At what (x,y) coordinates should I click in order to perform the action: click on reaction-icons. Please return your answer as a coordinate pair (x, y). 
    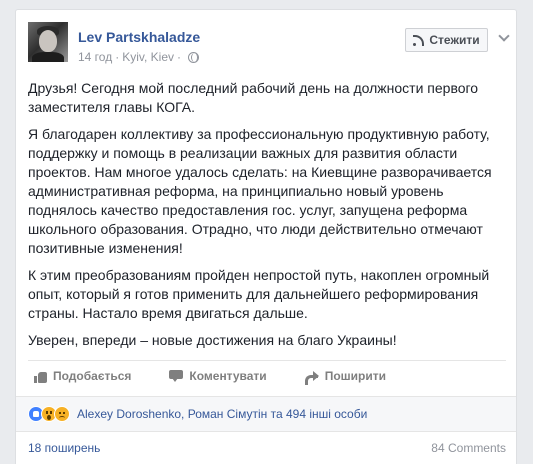
    Looking at the image, I should click on (49, 414).